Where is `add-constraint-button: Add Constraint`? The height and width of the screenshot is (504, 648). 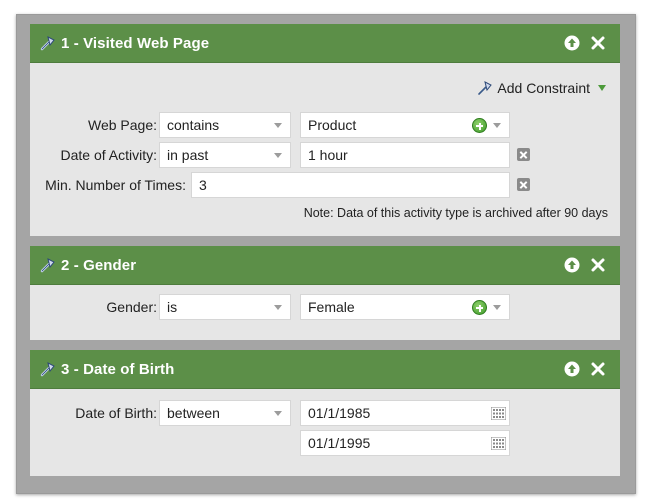
add-constraint-button: Add Constraint is located at coordinates (541, 88).